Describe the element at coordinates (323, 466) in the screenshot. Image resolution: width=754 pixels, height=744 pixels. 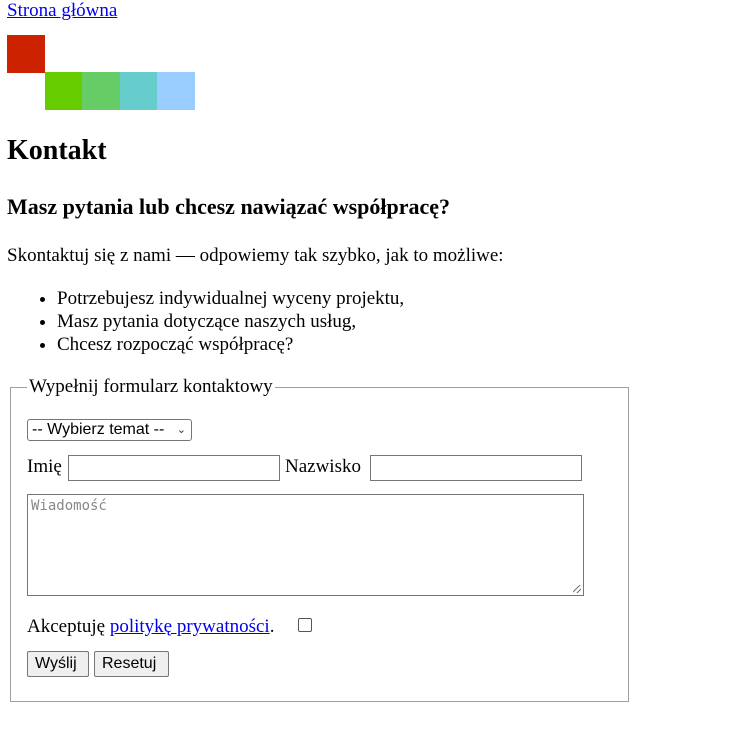
I see `last-name-label: Nazwisko` at that location.